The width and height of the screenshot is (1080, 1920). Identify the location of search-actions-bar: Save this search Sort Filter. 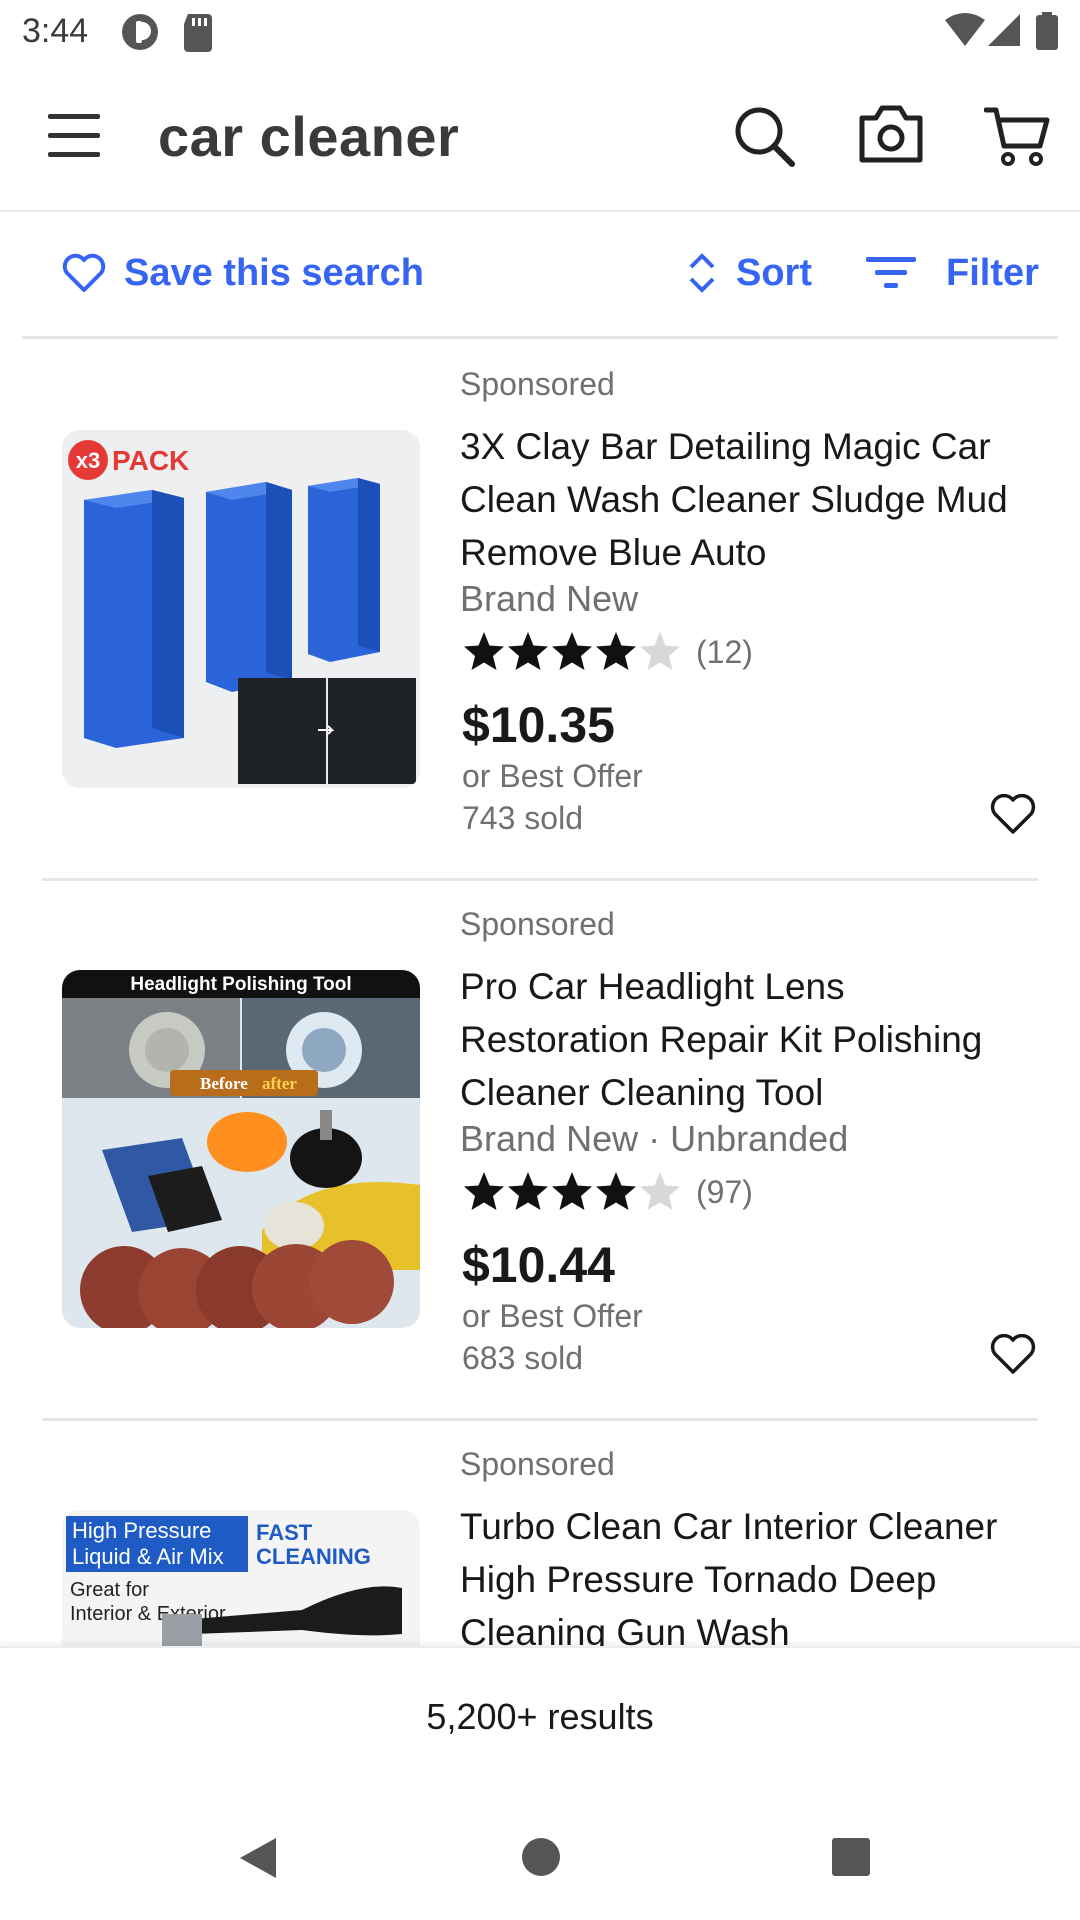
(540, 274).